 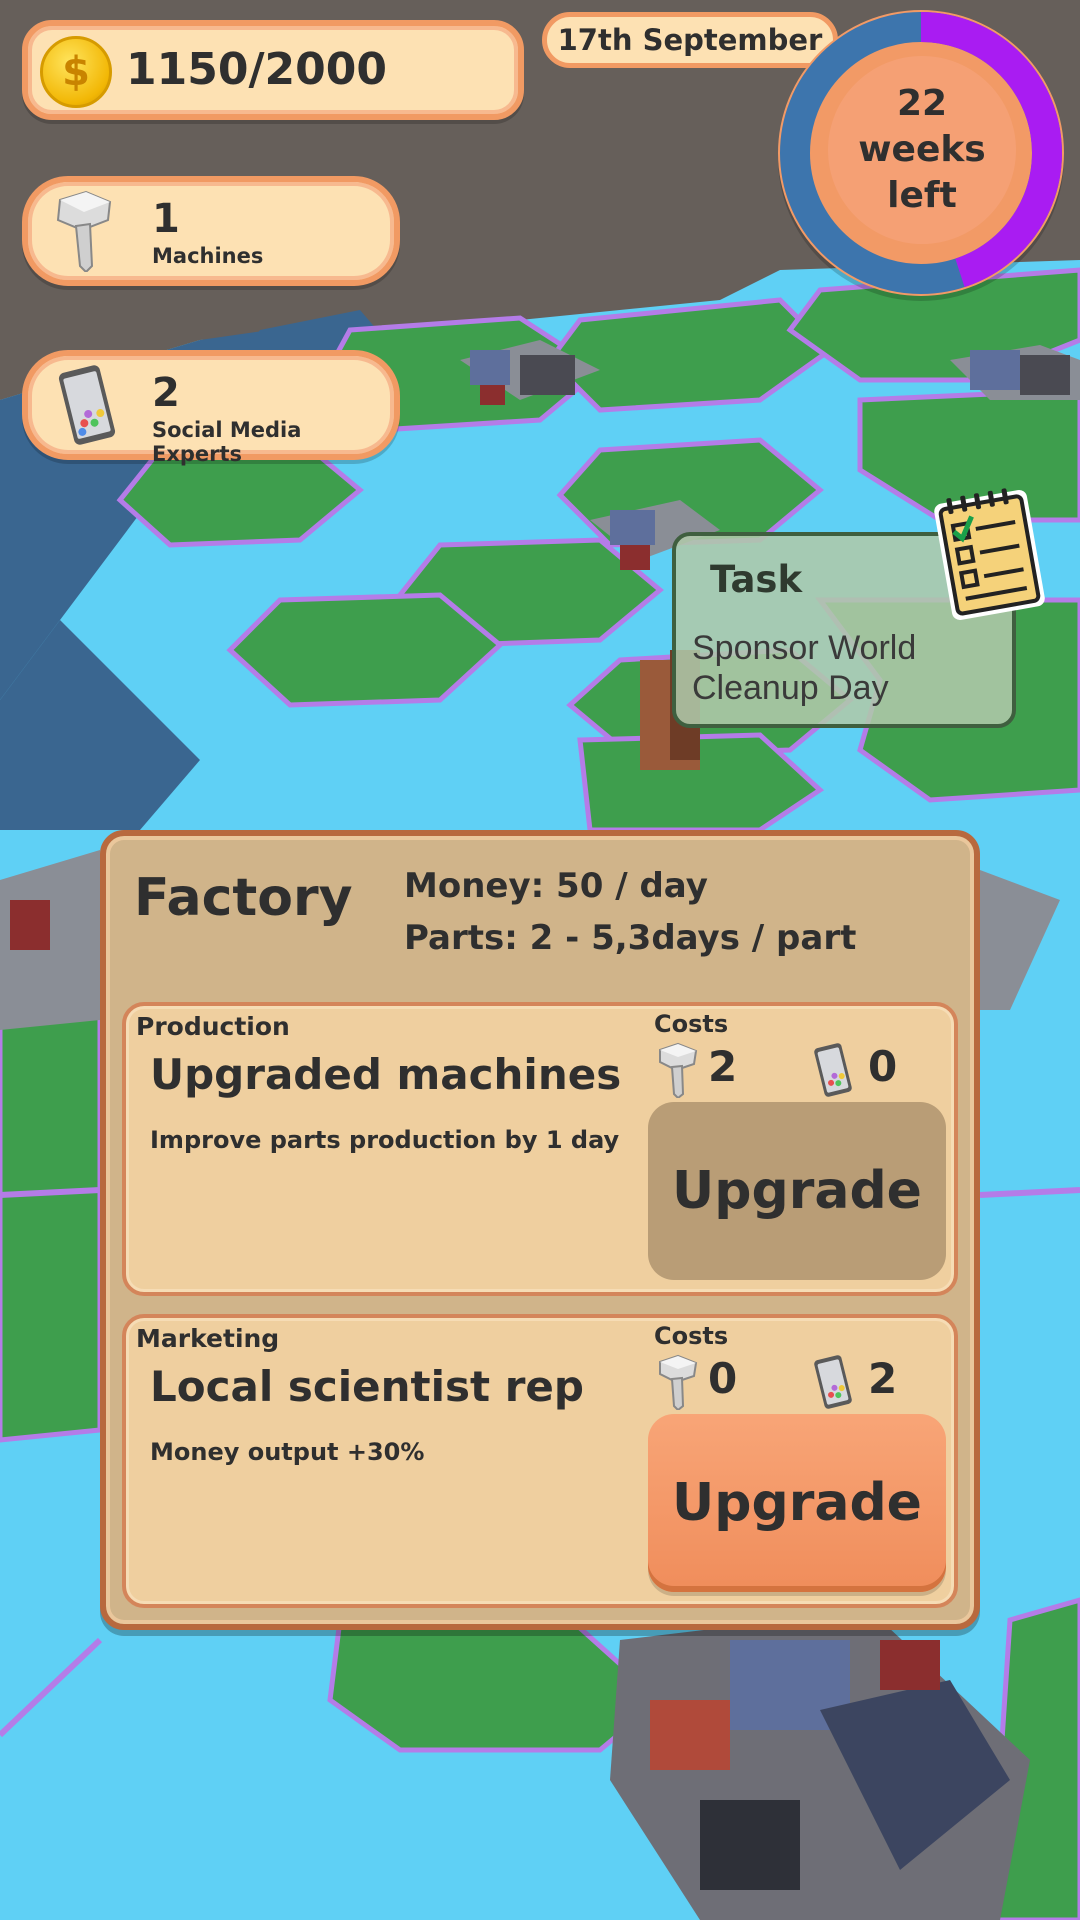 I want to click on money-bar: $ 1150/2000, so click(x=273, y=70).